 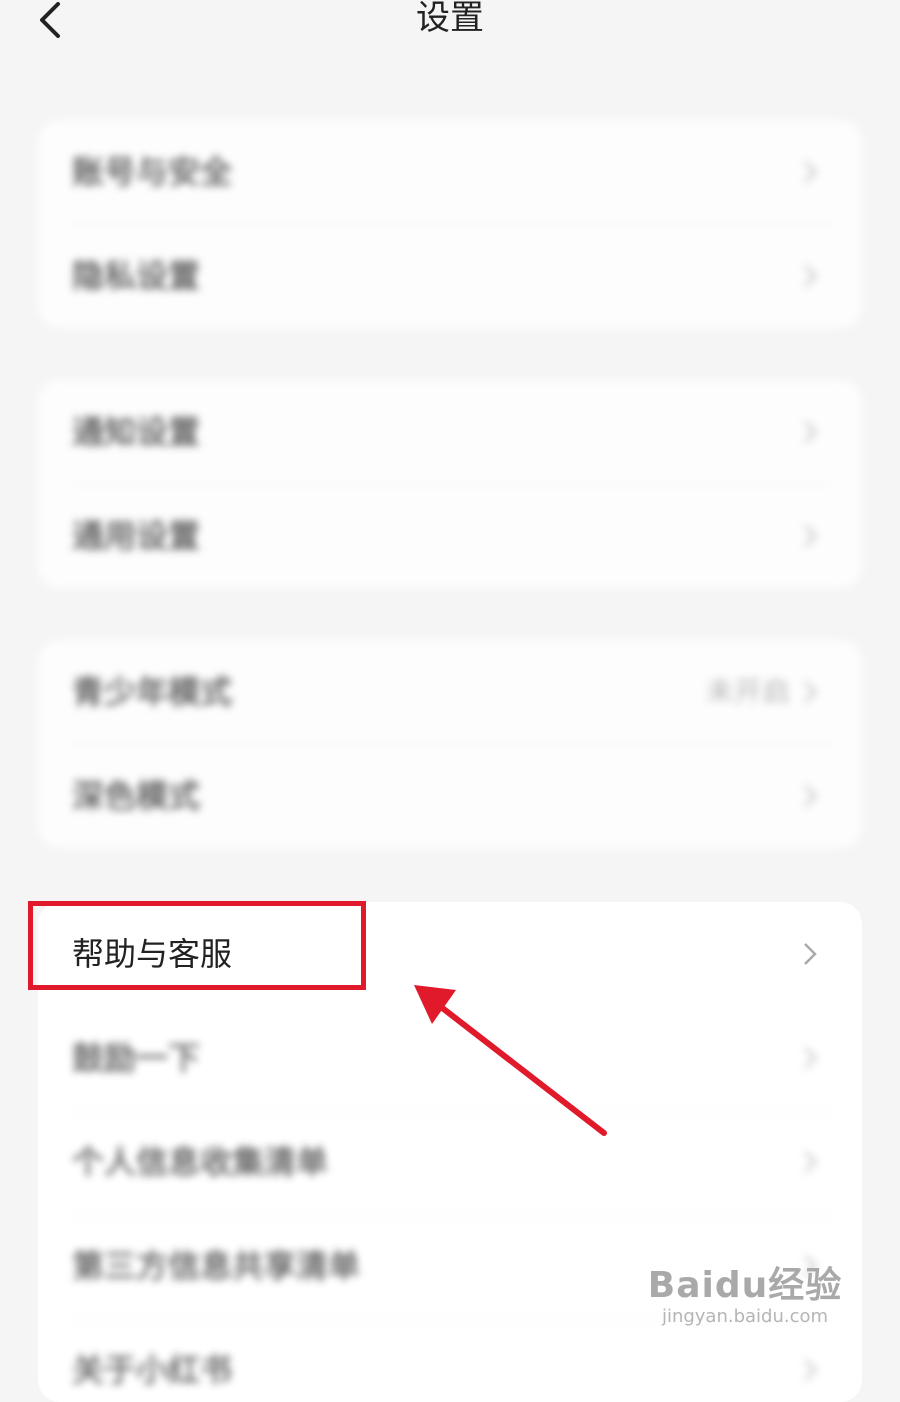 What do you see at coordinates (450, 172) in the screenshot?
I see `settings-row-account-security: 账号与安全` at bounding box center [450, 172].